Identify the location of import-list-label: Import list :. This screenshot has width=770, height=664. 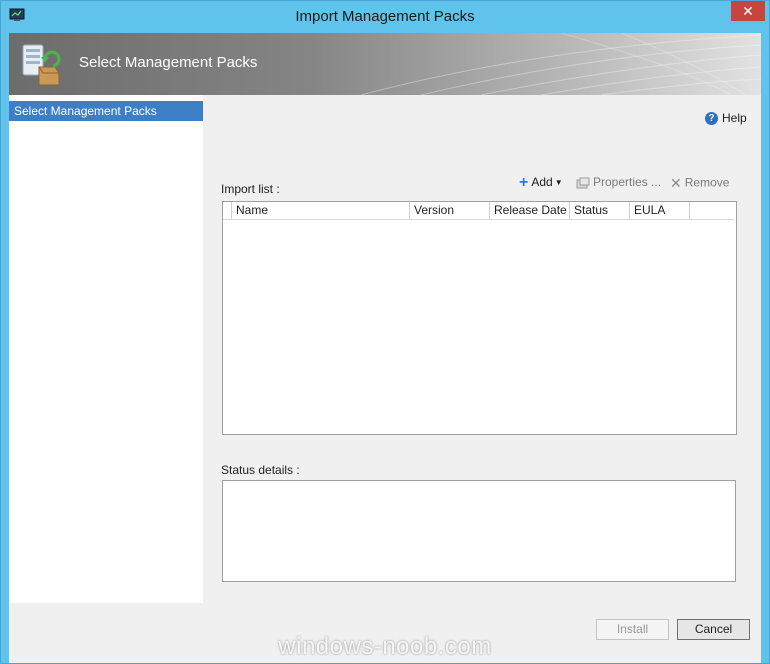
(250, 189).